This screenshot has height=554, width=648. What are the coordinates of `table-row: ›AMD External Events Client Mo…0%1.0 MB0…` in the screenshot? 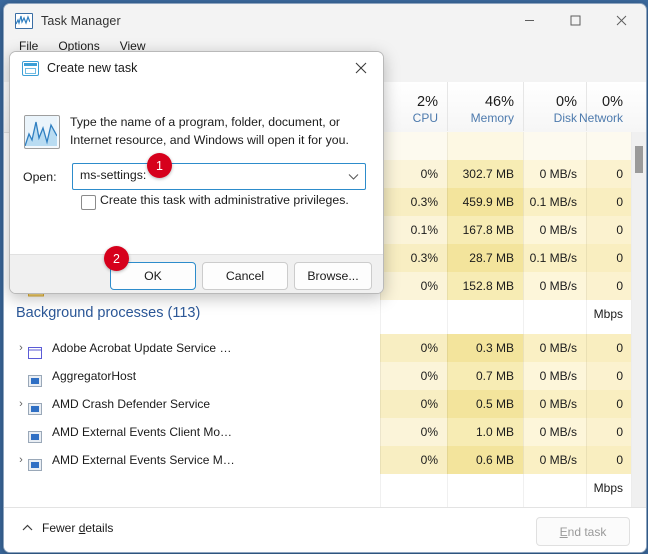 It's located at (318, 442).